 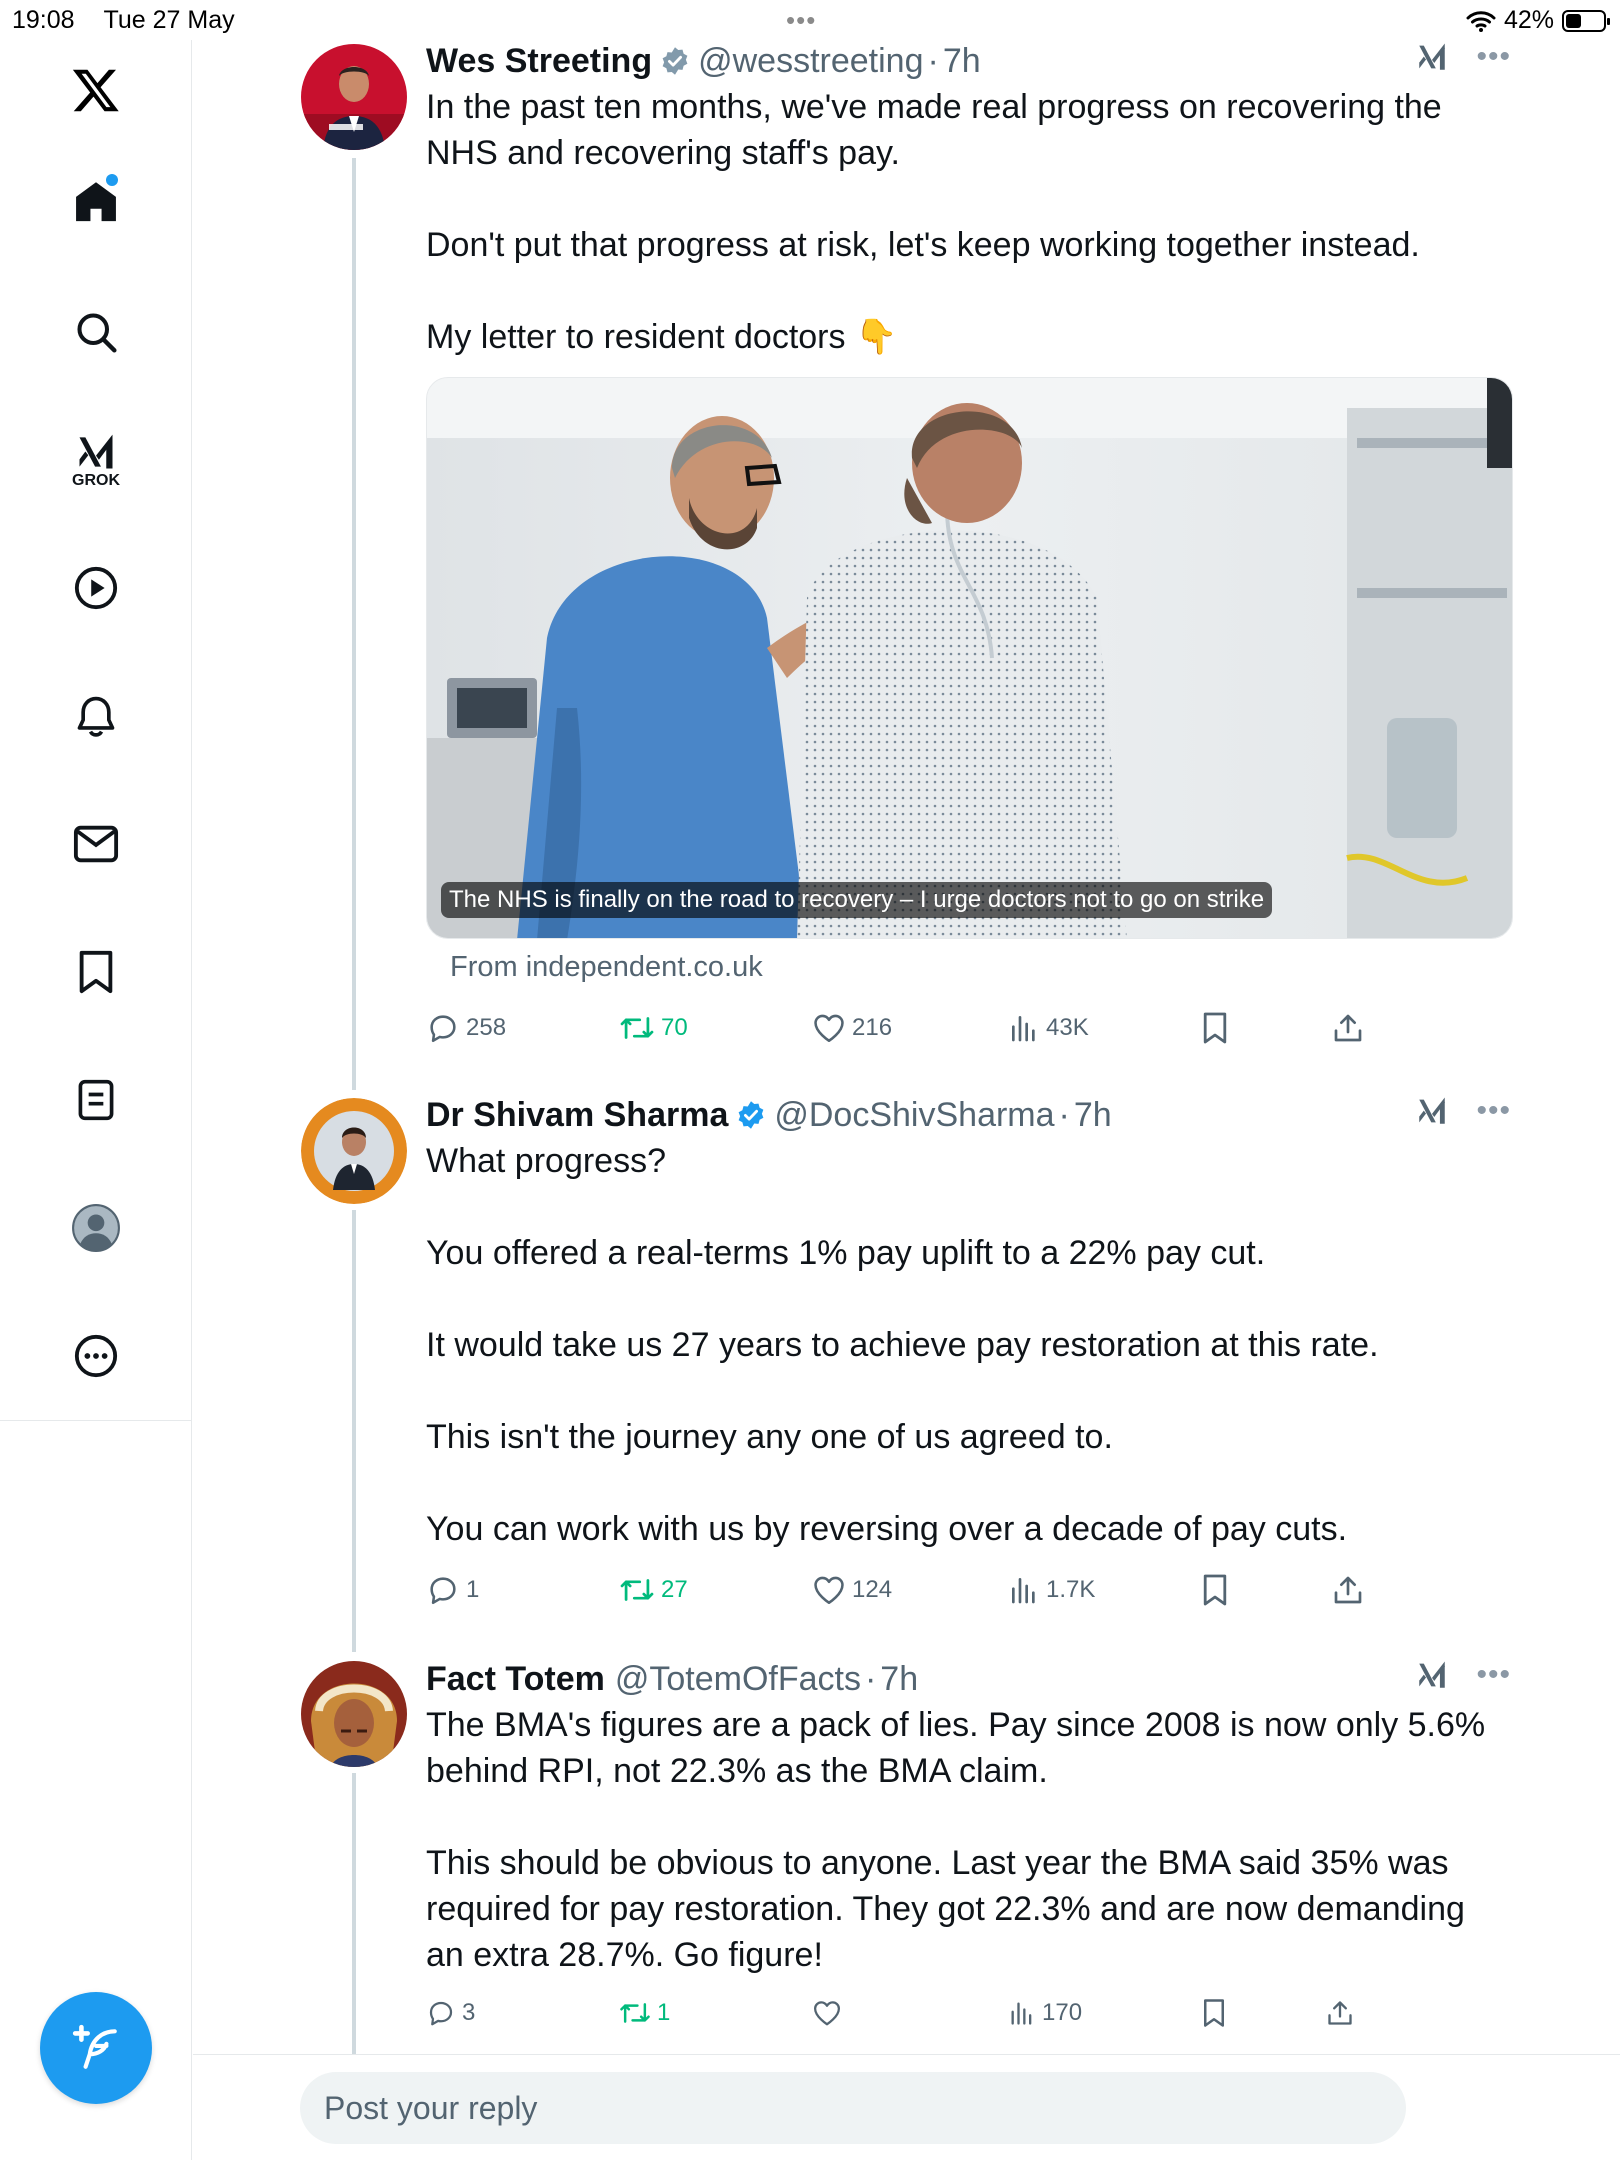 I want to click on views-button: 170, so click(x=1045, y=2013).